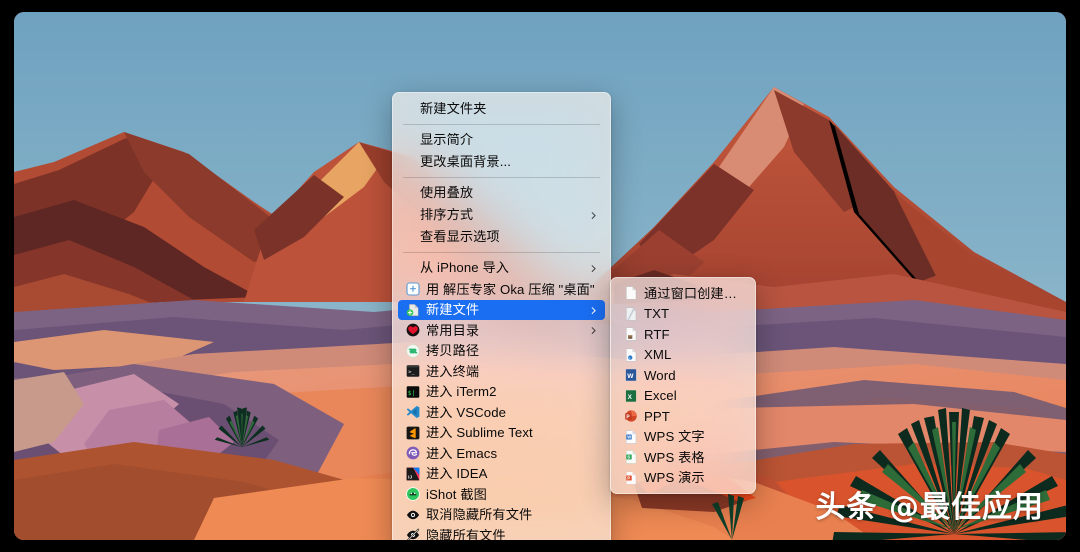 The image size is (1080, 552). Describe the element at coordinates (453, 310) in the screenshot. I see `menu-item-label: 新建文件` at that location.